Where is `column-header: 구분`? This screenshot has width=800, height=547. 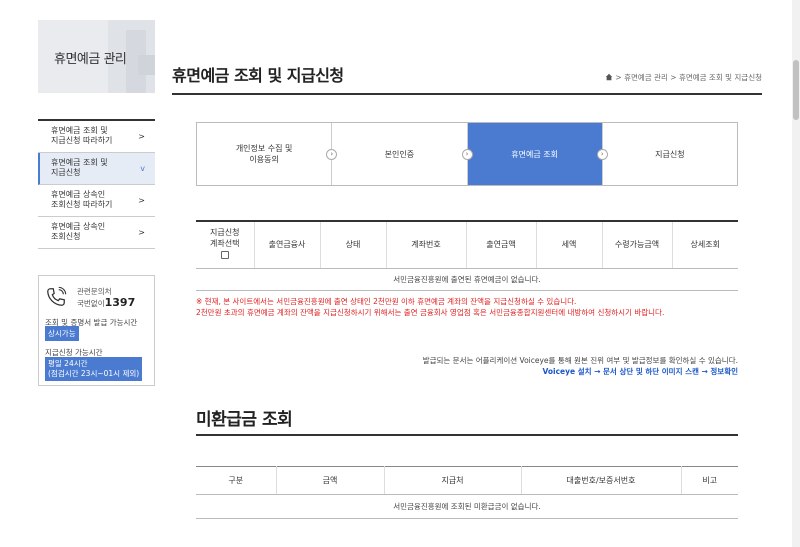 column-header: 구분 is located at coordinates (236, 480).